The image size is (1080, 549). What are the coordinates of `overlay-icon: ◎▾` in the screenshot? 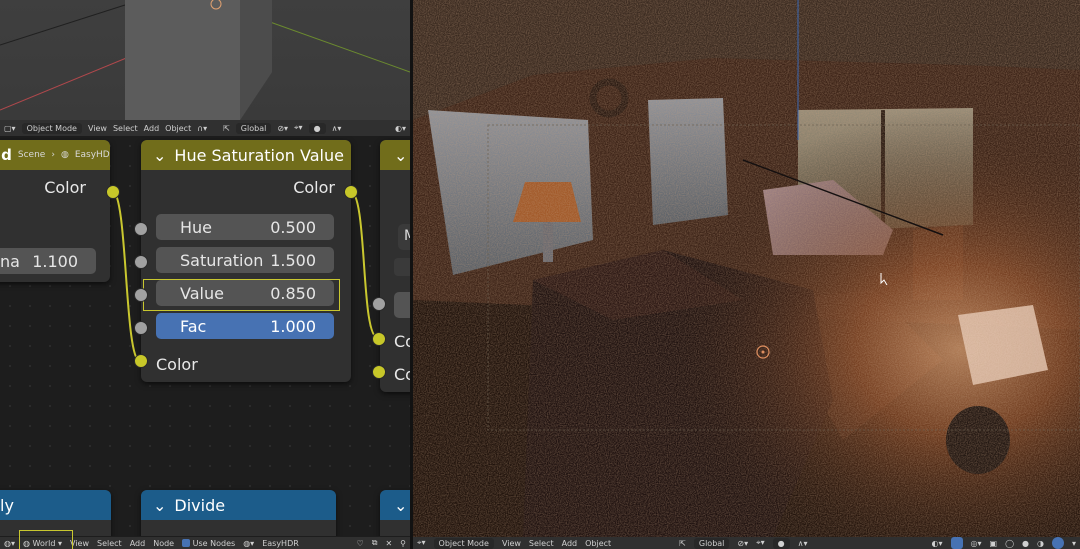 It's located at (976, 543).